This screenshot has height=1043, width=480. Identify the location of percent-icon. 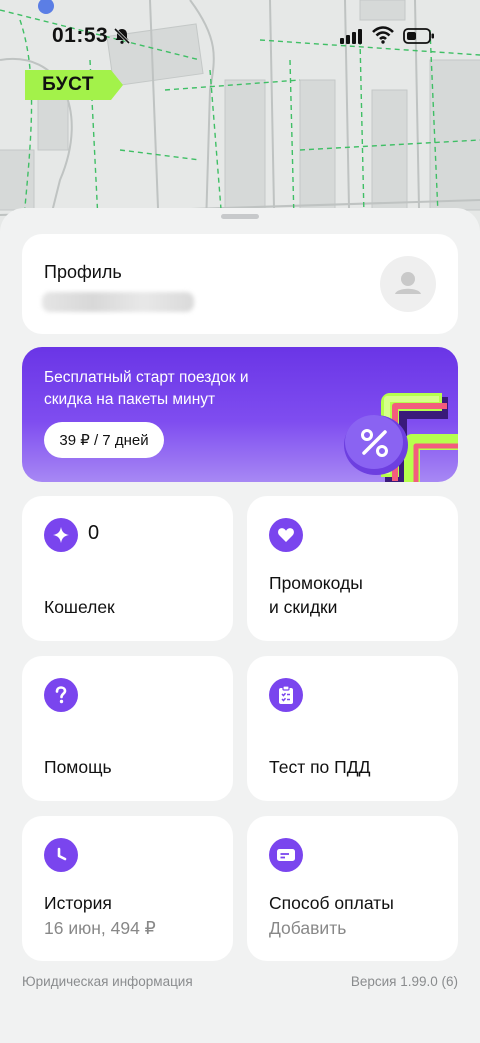
(376, 445).